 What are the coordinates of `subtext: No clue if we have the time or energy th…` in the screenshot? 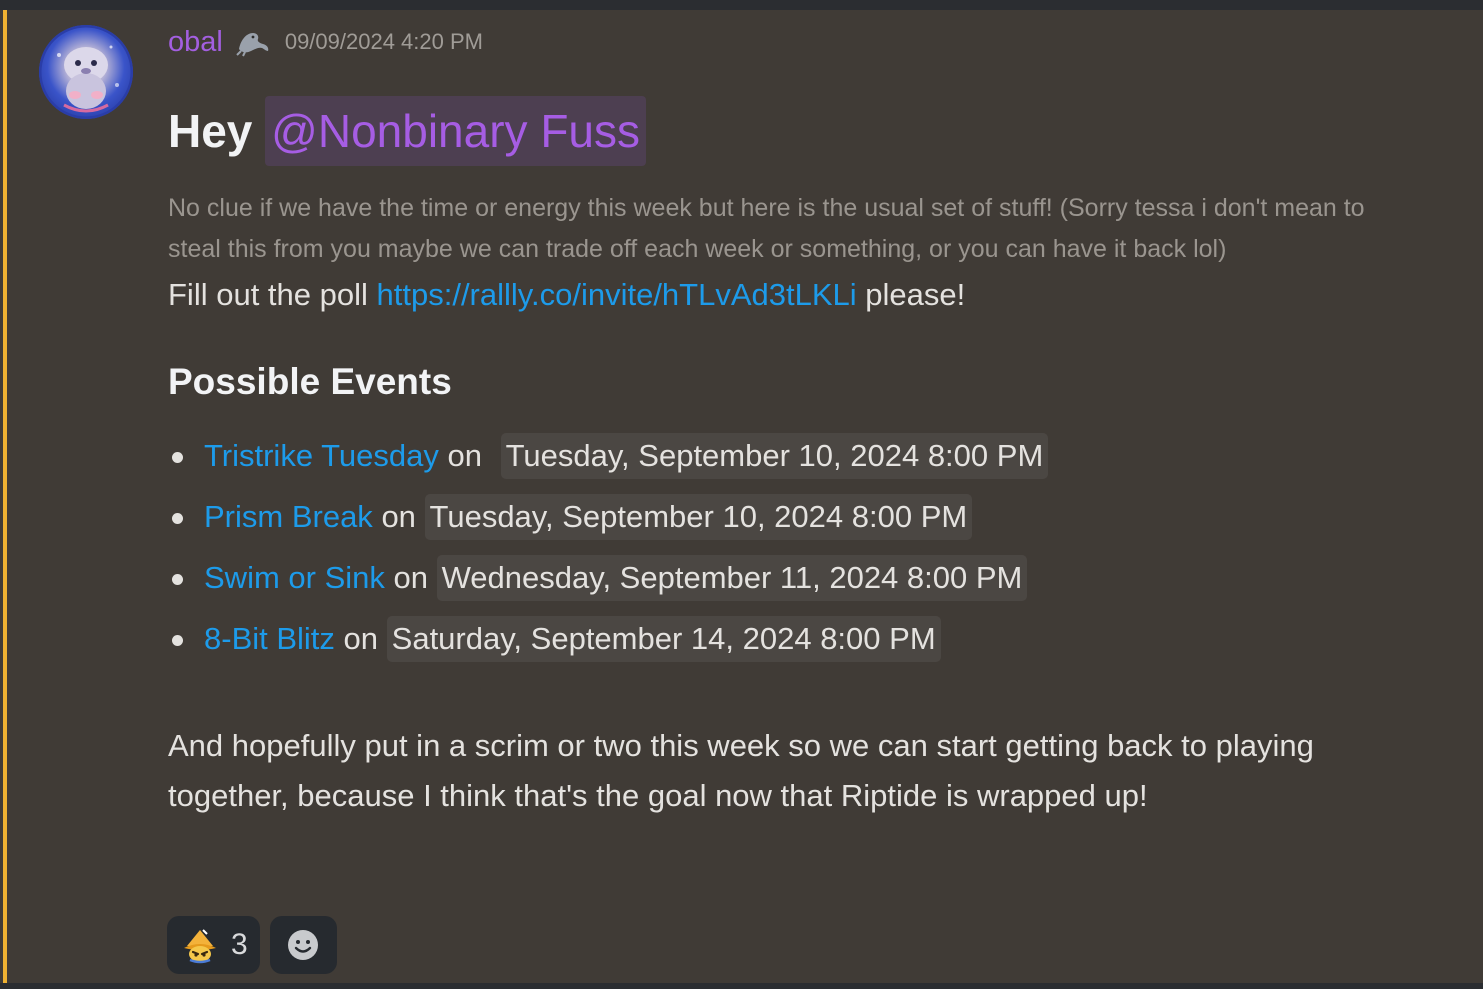 It's located at (766, 228).